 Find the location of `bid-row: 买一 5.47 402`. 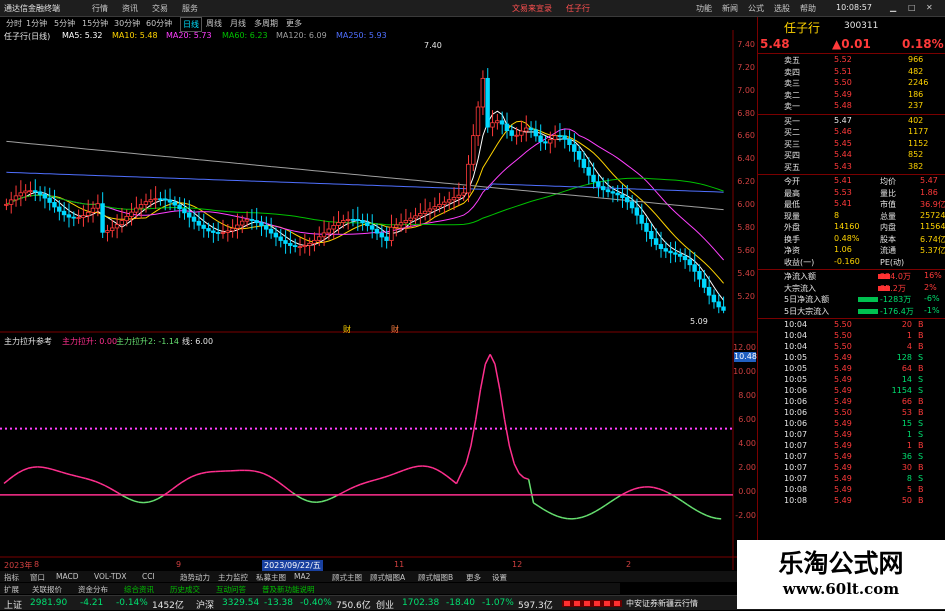

bid-row: 买一 5.47 402 is located at coordinates (851, 121).